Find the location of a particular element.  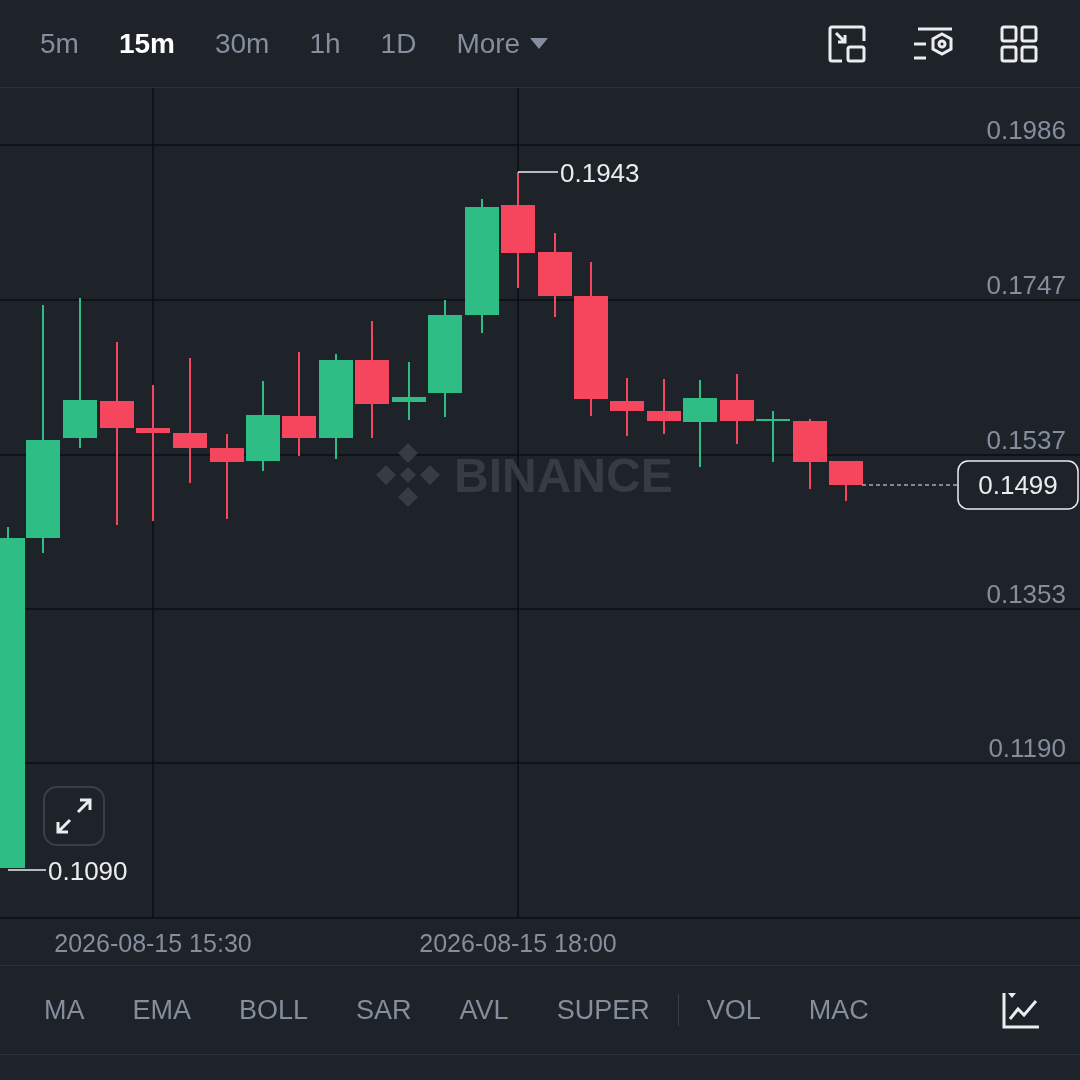

high-price-label: 0.1943 is located at coordinates (600, 173).